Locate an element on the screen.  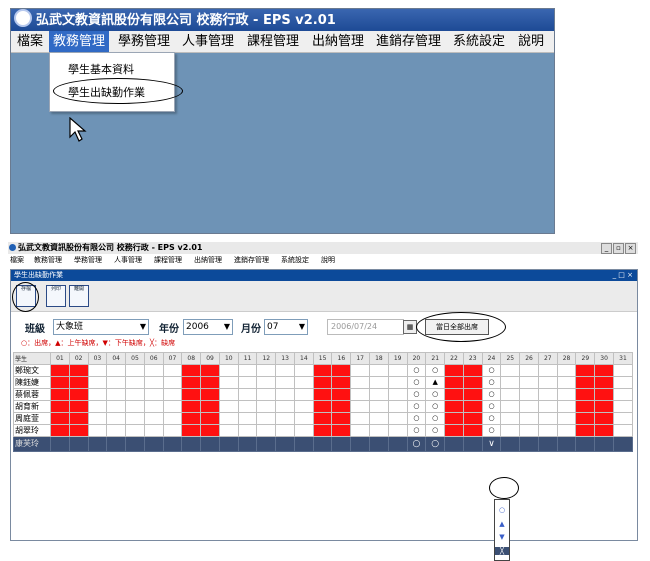
menu-academic-small: 教務管理 is located at coordinates (48, 260).